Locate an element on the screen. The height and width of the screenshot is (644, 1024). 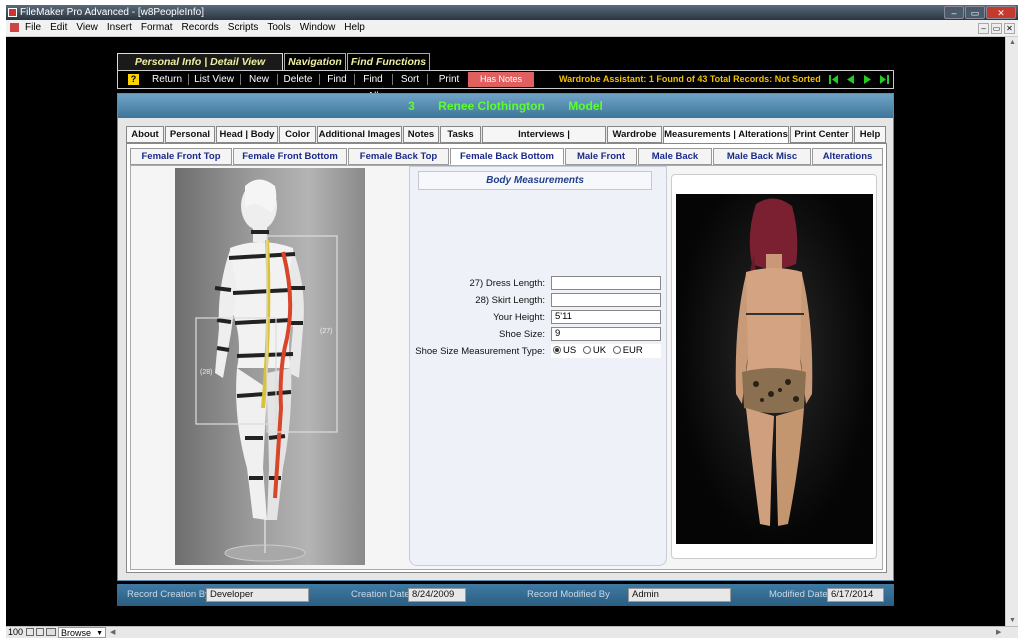
tab-additional-images: Additional Images is located at coordinates (359, 134).